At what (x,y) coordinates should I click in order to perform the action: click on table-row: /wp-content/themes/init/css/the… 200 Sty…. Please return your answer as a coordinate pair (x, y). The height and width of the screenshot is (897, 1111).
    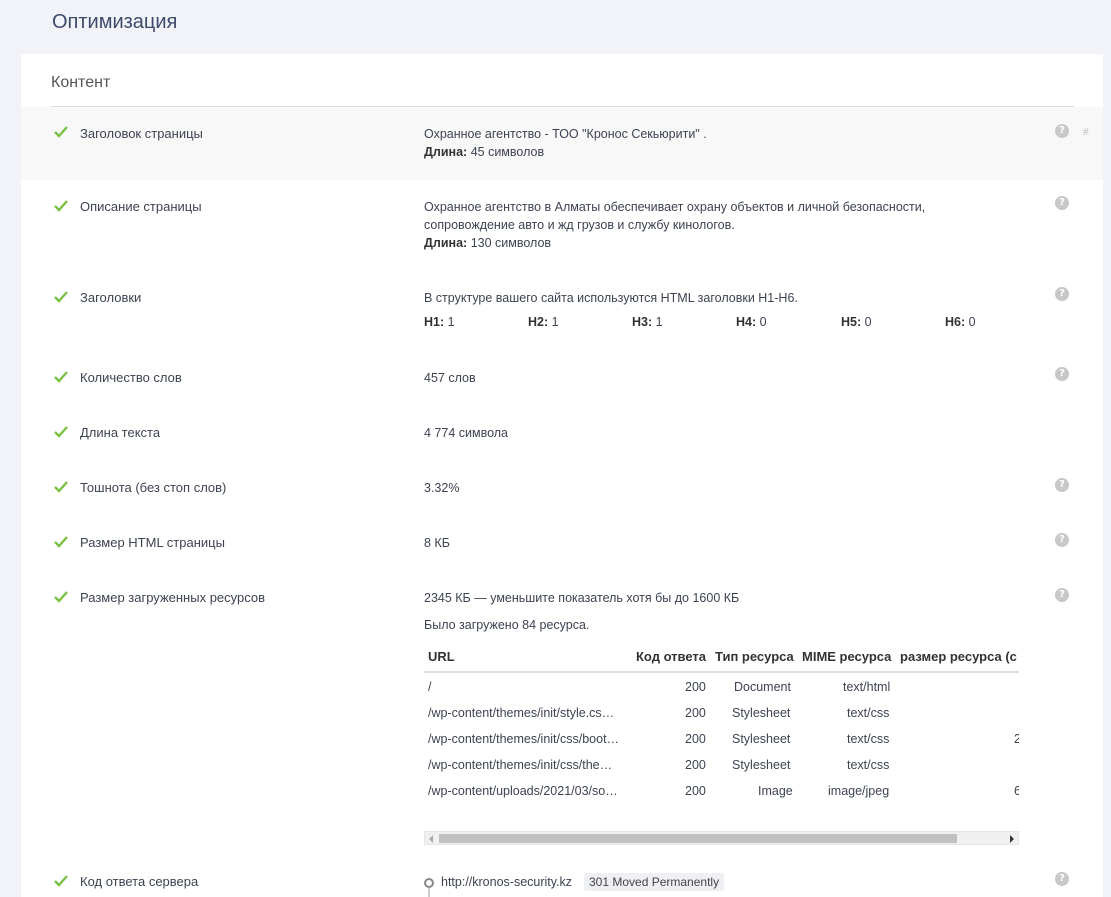
    Looking at the image, I should click on (721, 766).